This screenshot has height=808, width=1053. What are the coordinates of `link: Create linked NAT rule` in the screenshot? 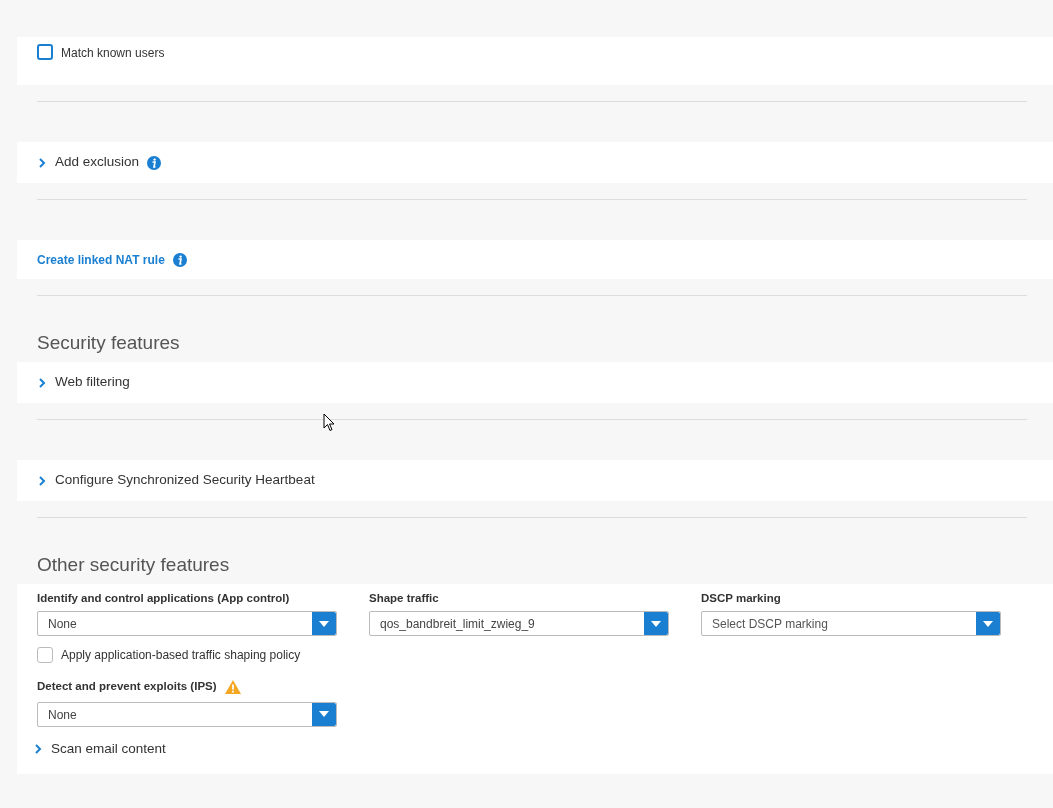 It's located at (101, 259).